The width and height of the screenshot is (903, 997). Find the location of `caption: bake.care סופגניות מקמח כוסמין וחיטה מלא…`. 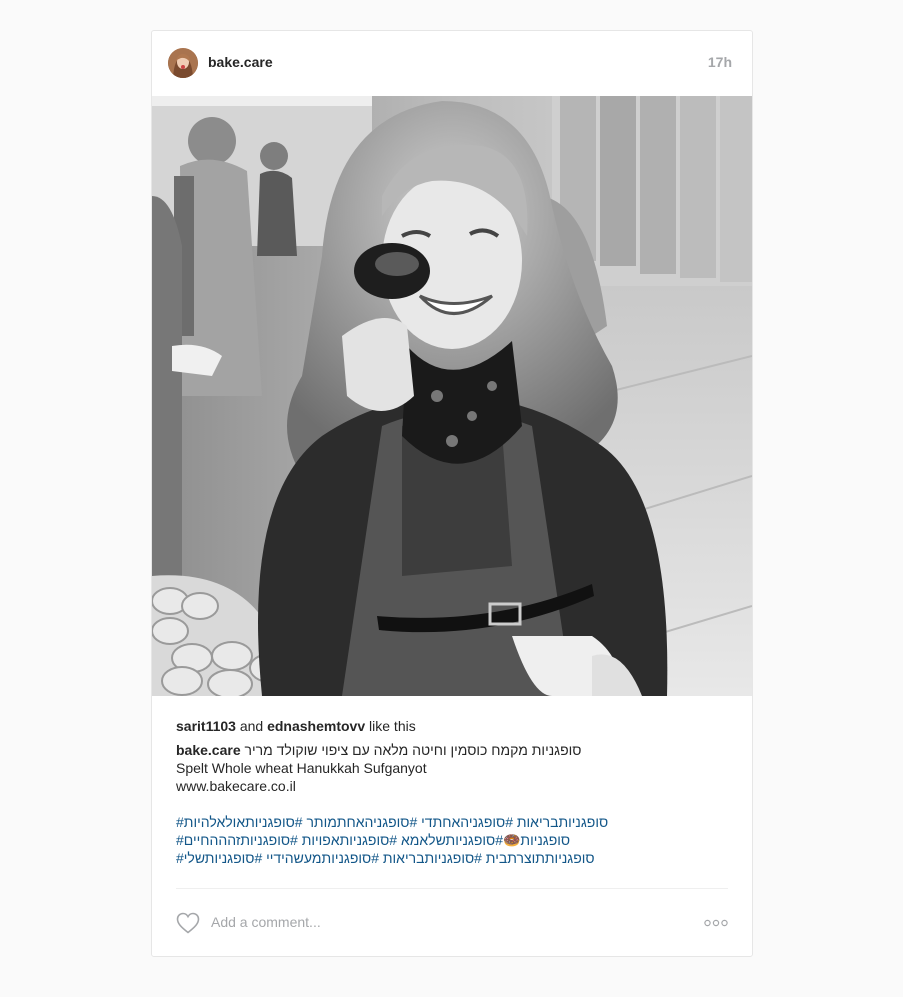

caption: bake.care סופגניות מקמח כוסמין וחיטה מלא… is located at coordinates (452, 768).